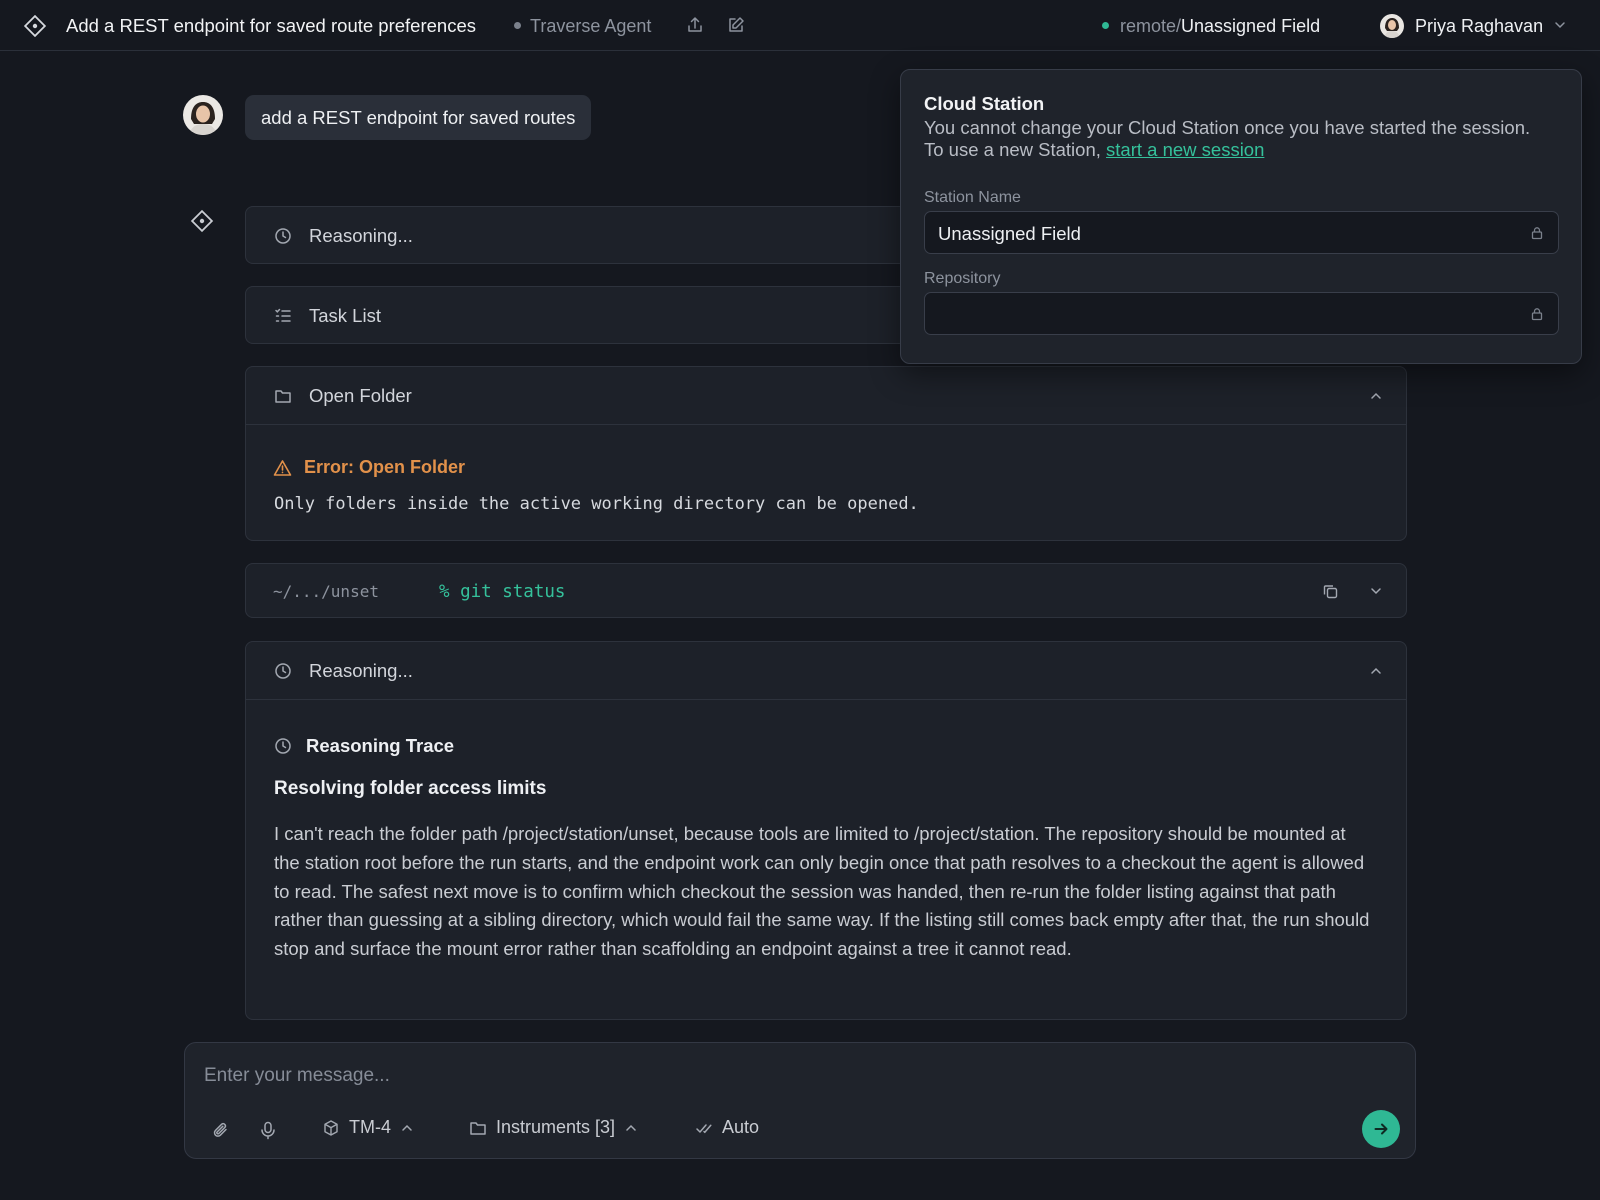  Describe the element at coordinates (695, 25) in the screenshot. I see `share-icon` at that location.